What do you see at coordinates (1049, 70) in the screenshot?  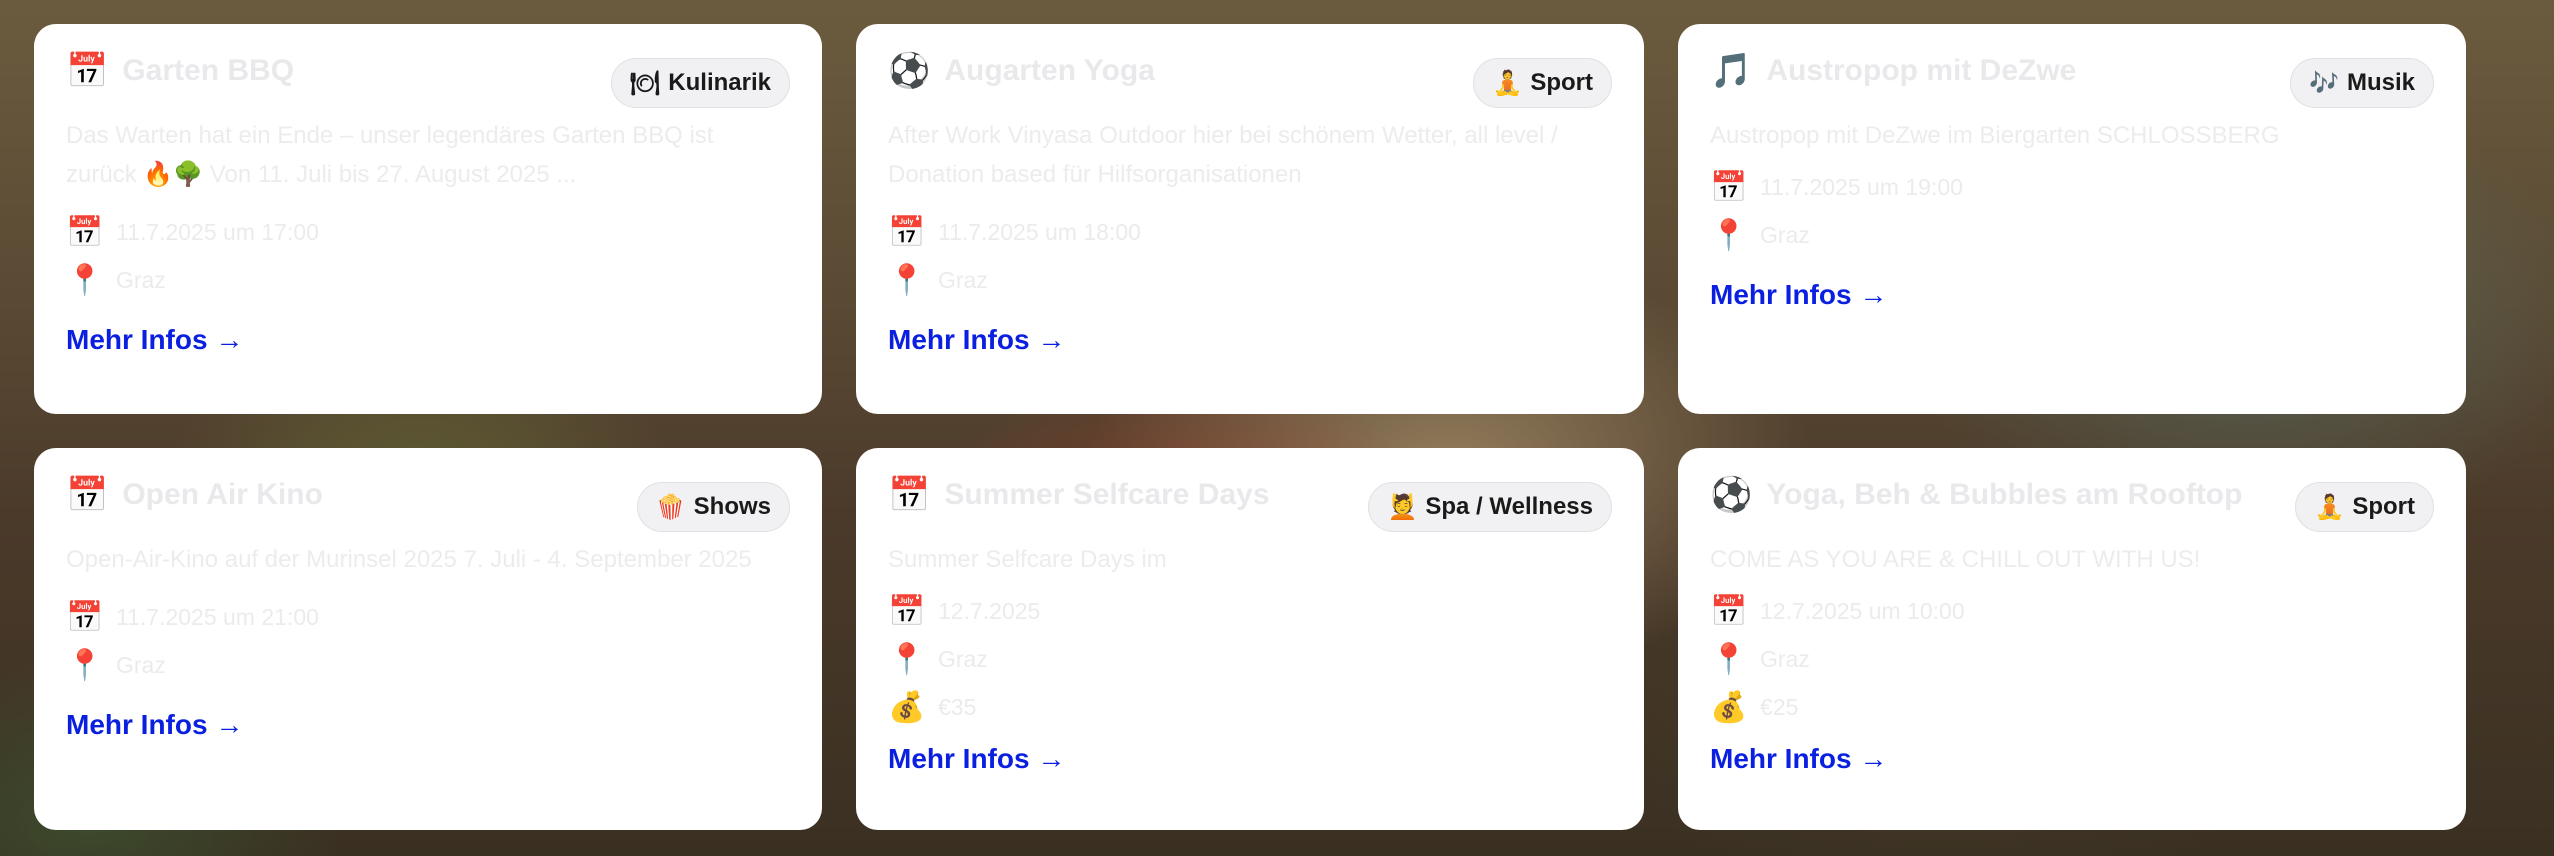 I see `card-title: Augarten Yoga` at bounding box center [1049, 70].